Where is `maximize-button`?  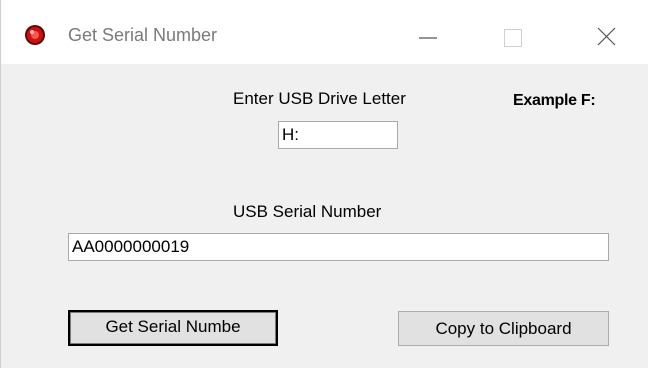
maximize-button is located at coordinates (513, 34).